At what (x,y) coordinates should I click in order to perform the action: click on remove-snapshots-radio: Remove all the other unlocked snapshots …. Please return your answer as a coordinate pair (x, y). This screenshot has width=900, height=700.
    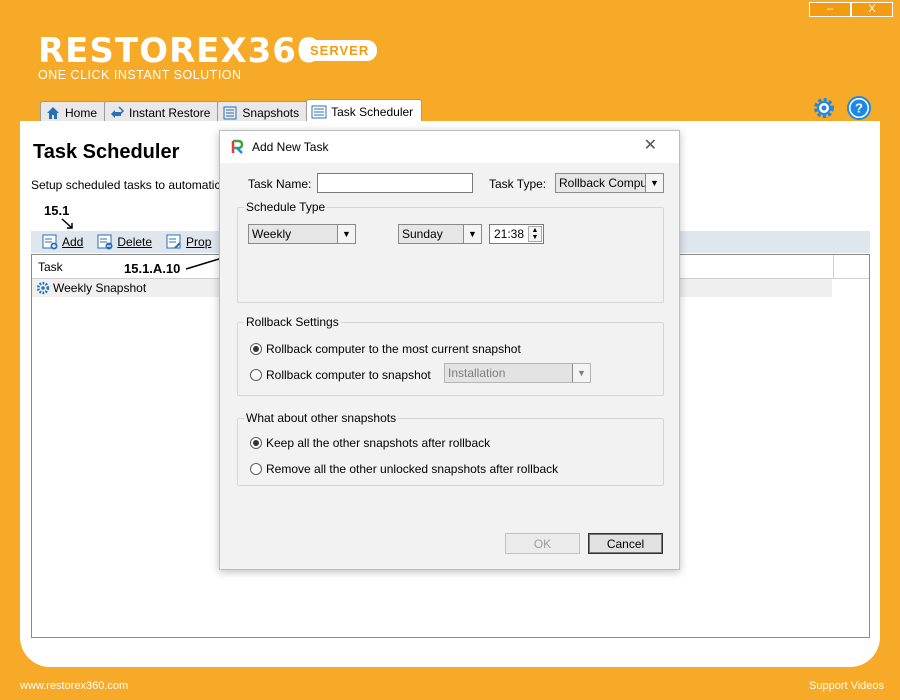
    Looking at the image, I should click on (404, 469).